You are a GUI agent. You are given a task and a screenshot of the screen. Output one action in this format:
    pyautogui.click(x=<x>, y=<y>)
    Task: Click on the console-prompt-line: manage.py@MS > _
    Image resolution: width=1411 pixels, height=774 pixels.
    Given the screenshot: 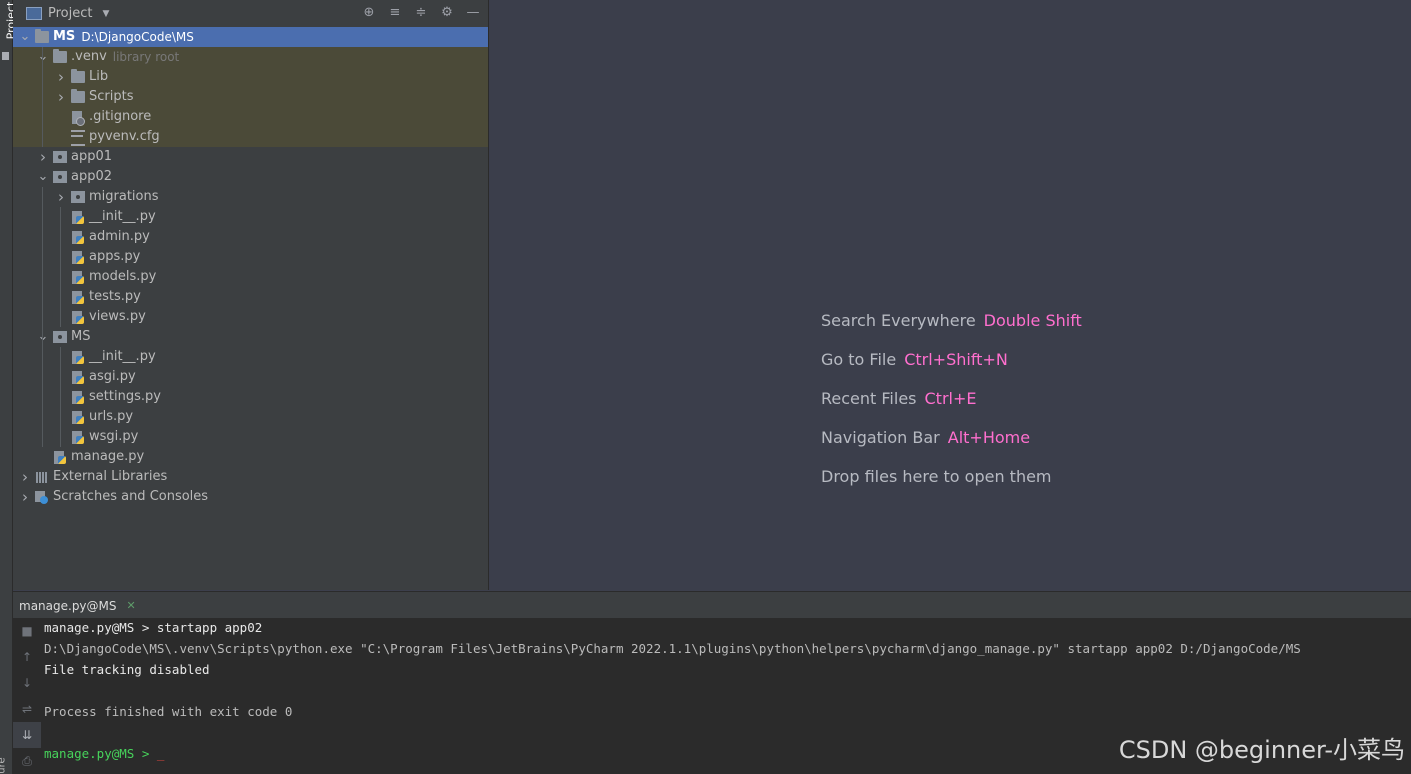 What is the action you would take?
    pyautogui.click(x=104, y=753)
    